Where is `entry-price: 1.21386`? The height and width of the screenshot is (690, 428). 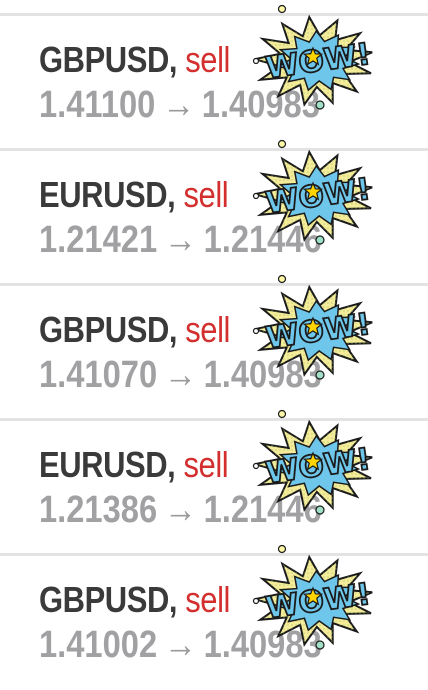
entry-price: 1.21386 is located at coordinates (98, 510).